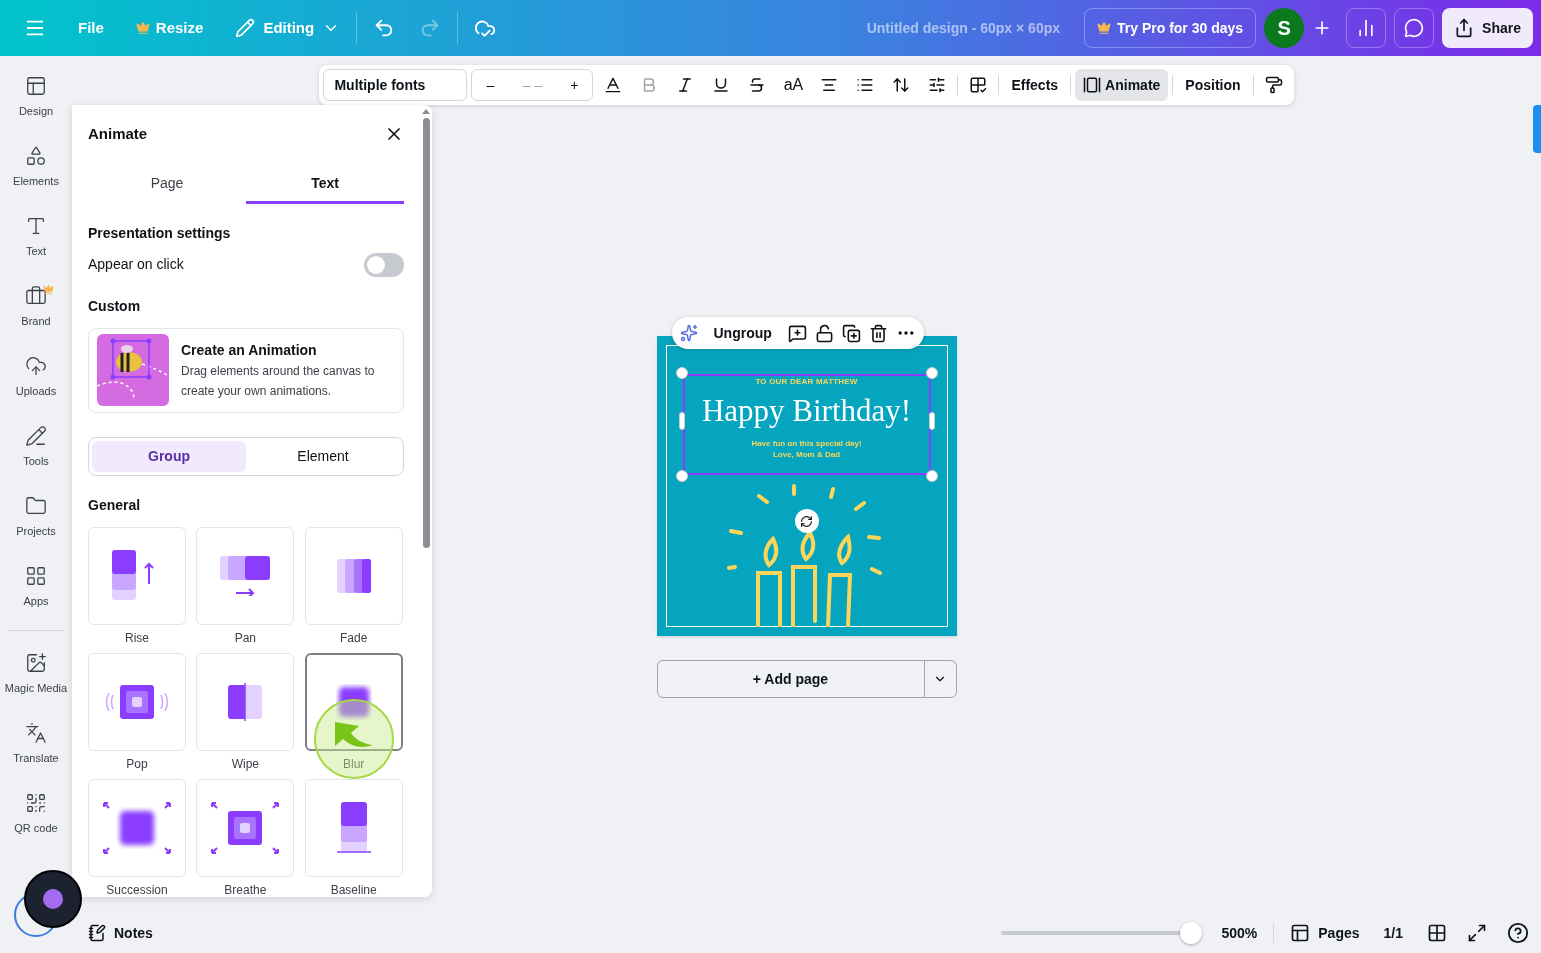  Describe the element at coordinates (878, 333) in the screenshot. I see `trash-icon` at that location.